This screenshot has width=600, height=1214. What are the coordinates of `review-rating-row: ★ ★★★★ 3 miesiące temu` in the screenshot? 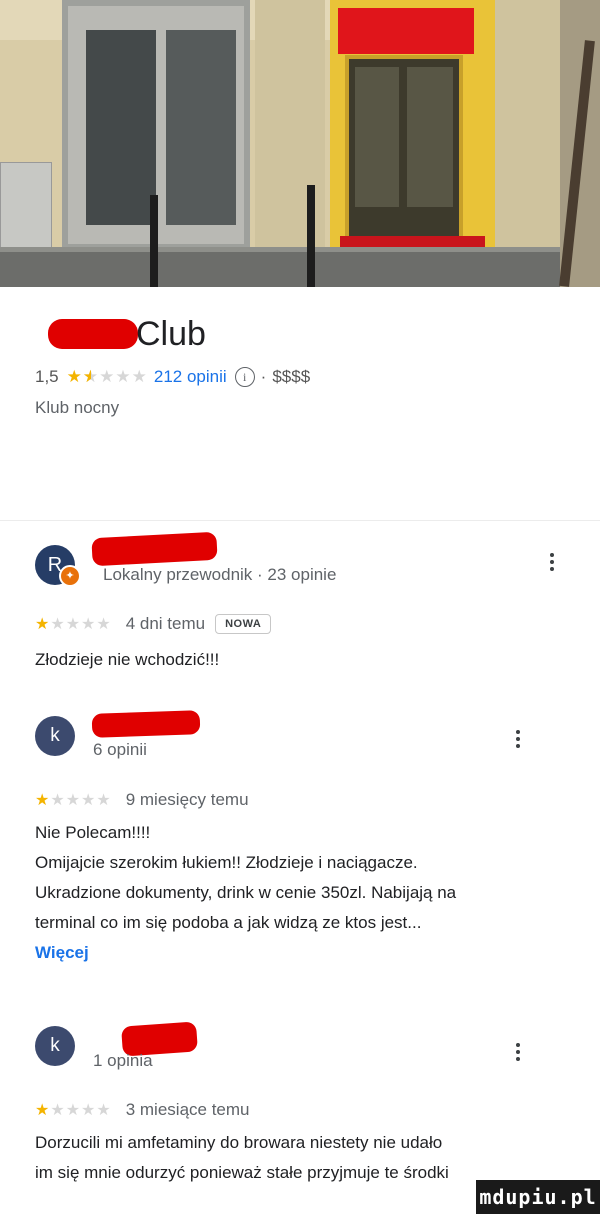 It's located at (142, 1110).